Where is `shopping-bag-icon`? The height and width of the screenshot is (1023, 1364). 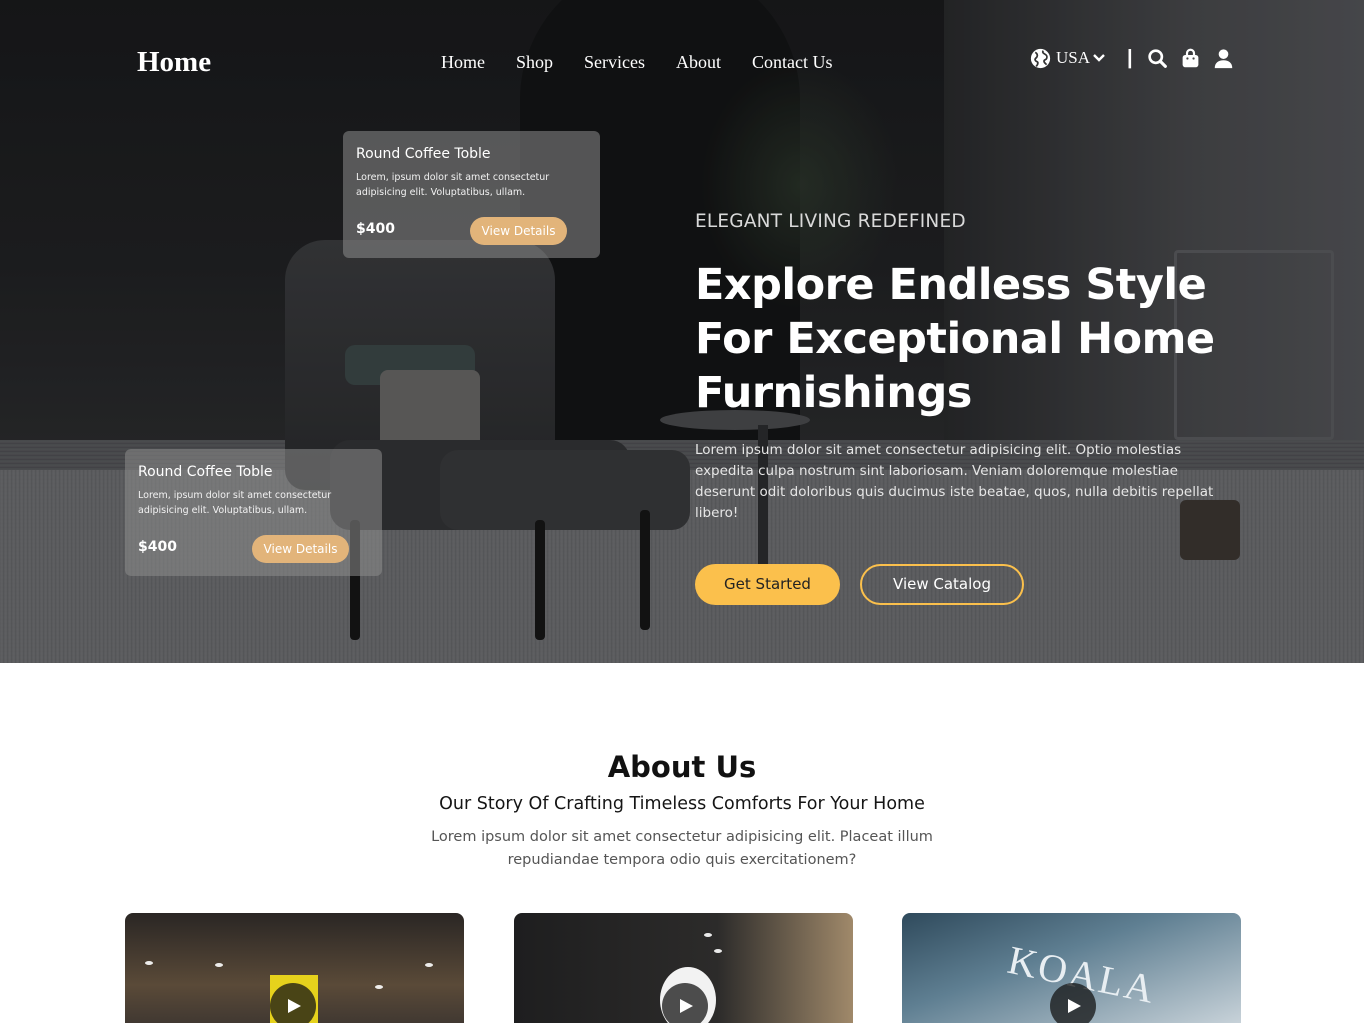 shopping-bag-icon is located at coordinates (1190, 58).